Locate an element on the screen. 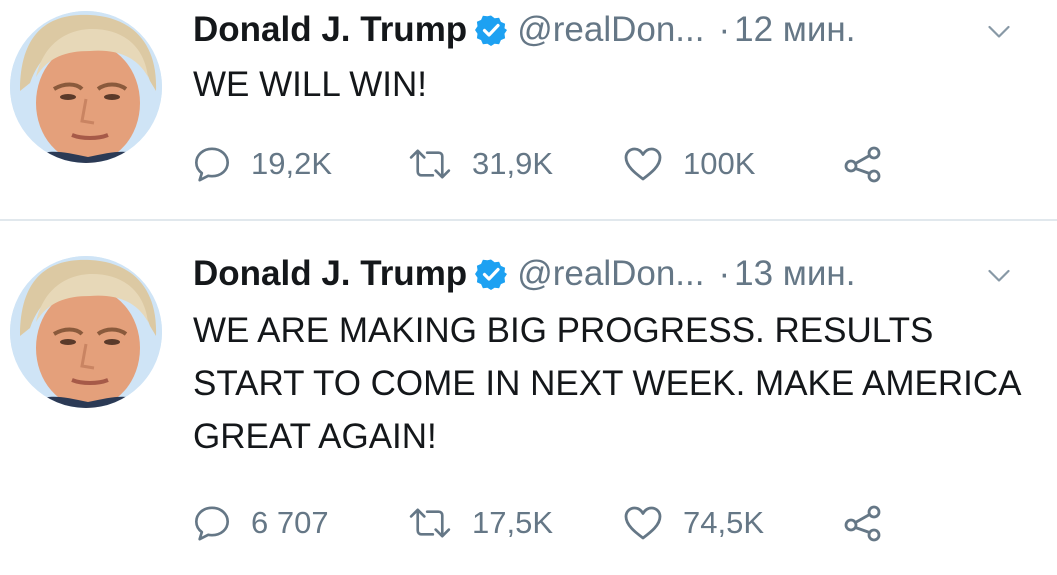 The image size is (1057, 575). retweet-button: 31,9K is located at coordinates (480, 164).